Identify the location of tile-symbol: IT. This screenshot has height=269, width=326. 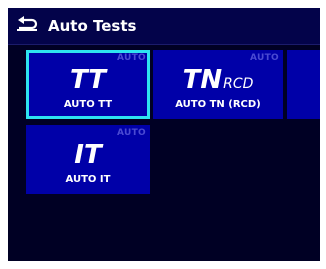
(88, 155).